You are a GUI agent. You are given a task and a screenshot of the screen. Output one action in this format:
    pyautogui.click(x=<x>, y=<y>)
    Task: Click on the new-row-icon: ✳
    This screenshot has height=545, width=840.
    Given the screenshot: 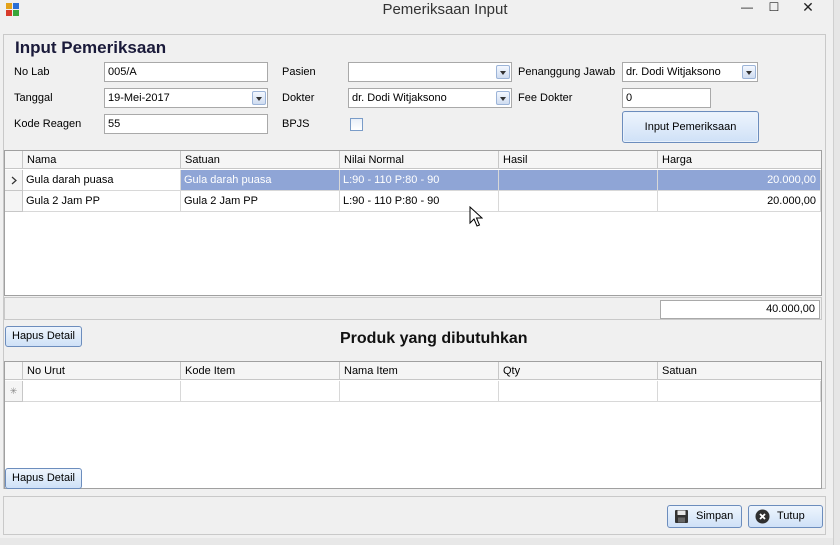 What is the action you would take?
    pyautogui.click(x=14, y=391)
    